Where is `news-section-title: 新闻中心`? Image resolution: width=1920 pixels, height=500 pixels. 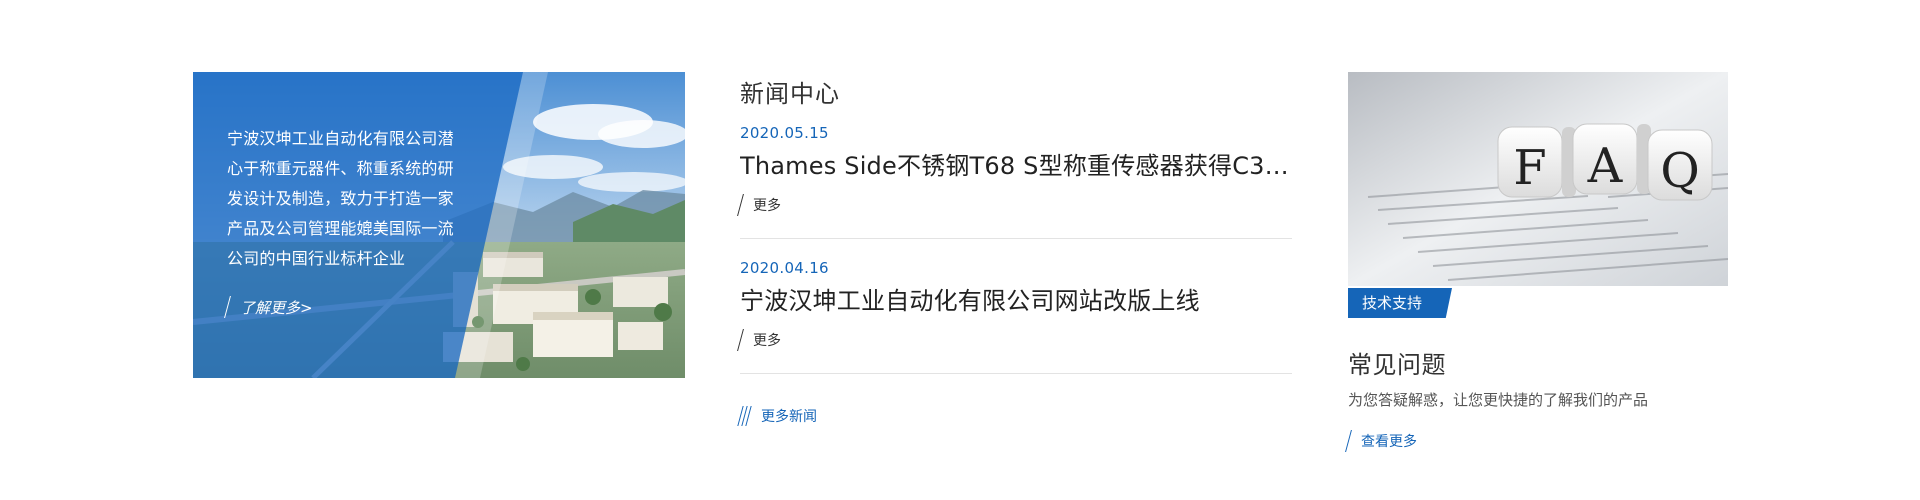 news-section-title: 新闻中心 is located at coordinates (790, 94).